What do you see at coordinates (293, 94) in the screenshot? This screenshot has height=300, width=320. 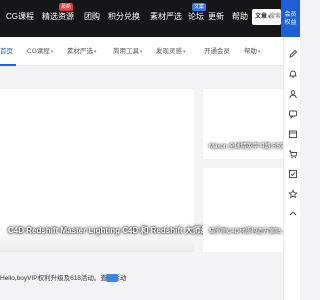 I see `user-icon` at bounding box center [293, 94].